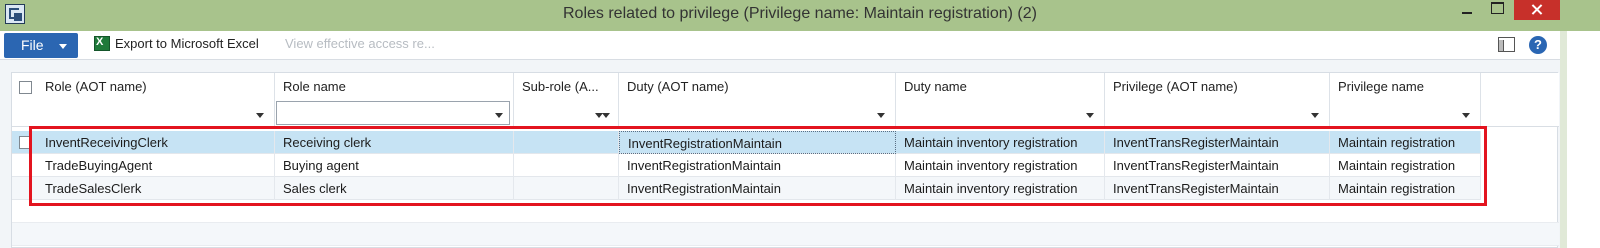 Image resolution: width=1600 pixels, height=248 pixels. I want to click on column-header-privilege-name: Privilege name, so click(1405, 86).